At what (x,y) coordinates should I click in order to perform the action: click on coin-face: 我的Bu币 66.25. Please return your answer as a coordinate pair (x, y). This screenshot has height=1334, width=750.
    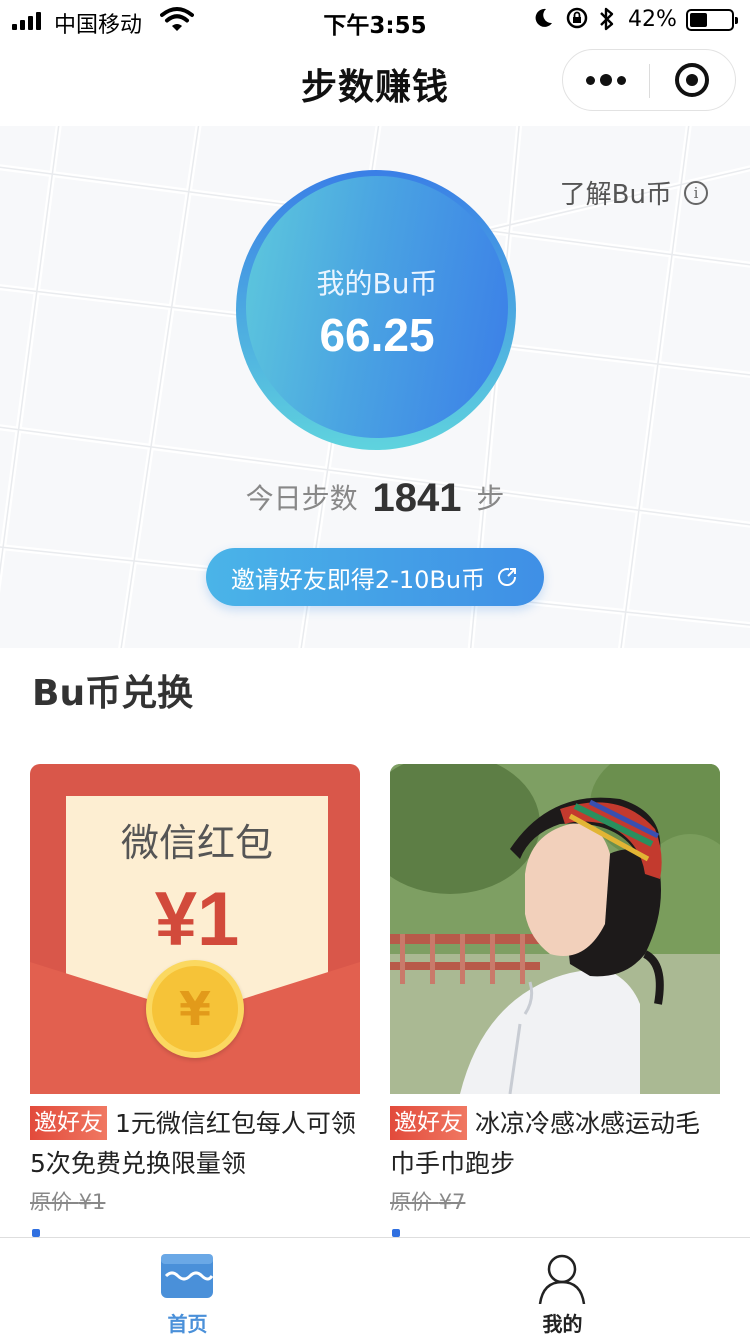
    Looking at the image, I should click on (377, 307).